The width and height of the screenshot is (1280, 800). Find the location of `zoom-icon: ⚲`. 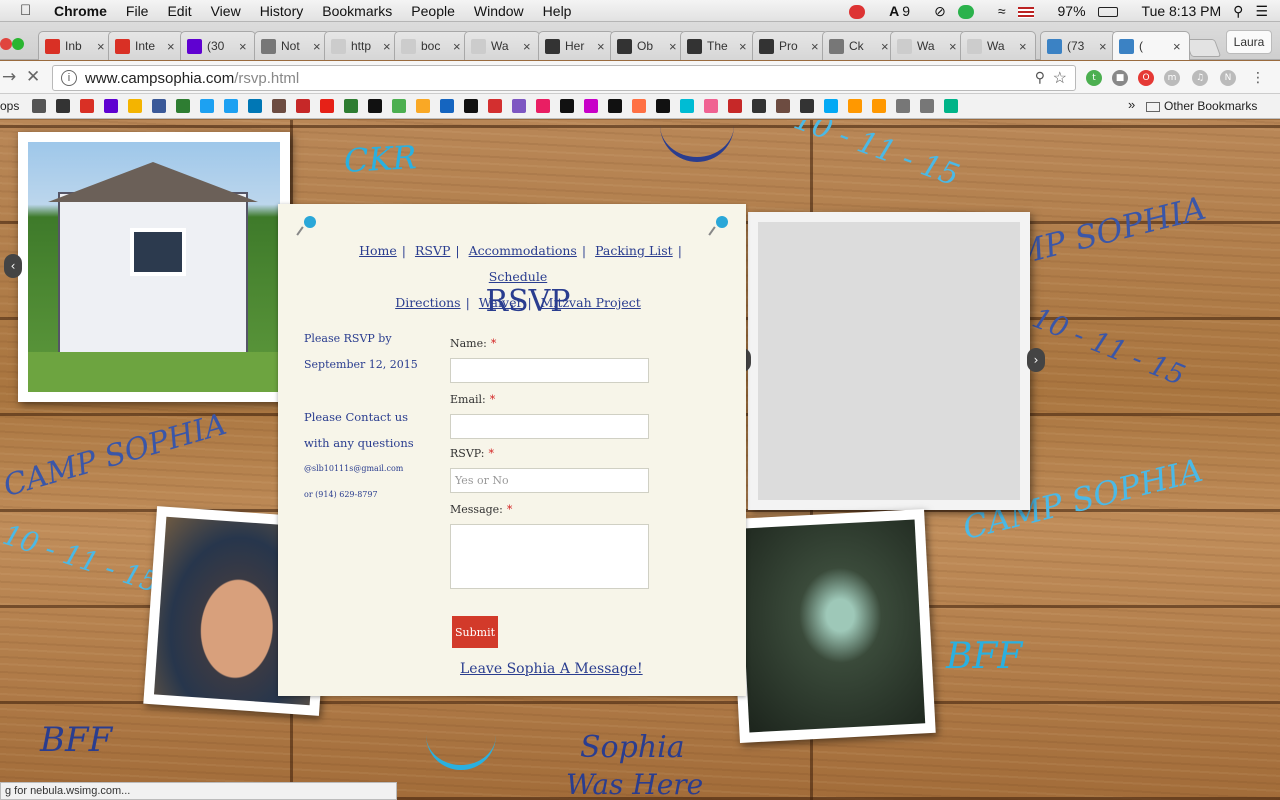

zoom-icon: ⚲ is located at coordinates (1040, 77).